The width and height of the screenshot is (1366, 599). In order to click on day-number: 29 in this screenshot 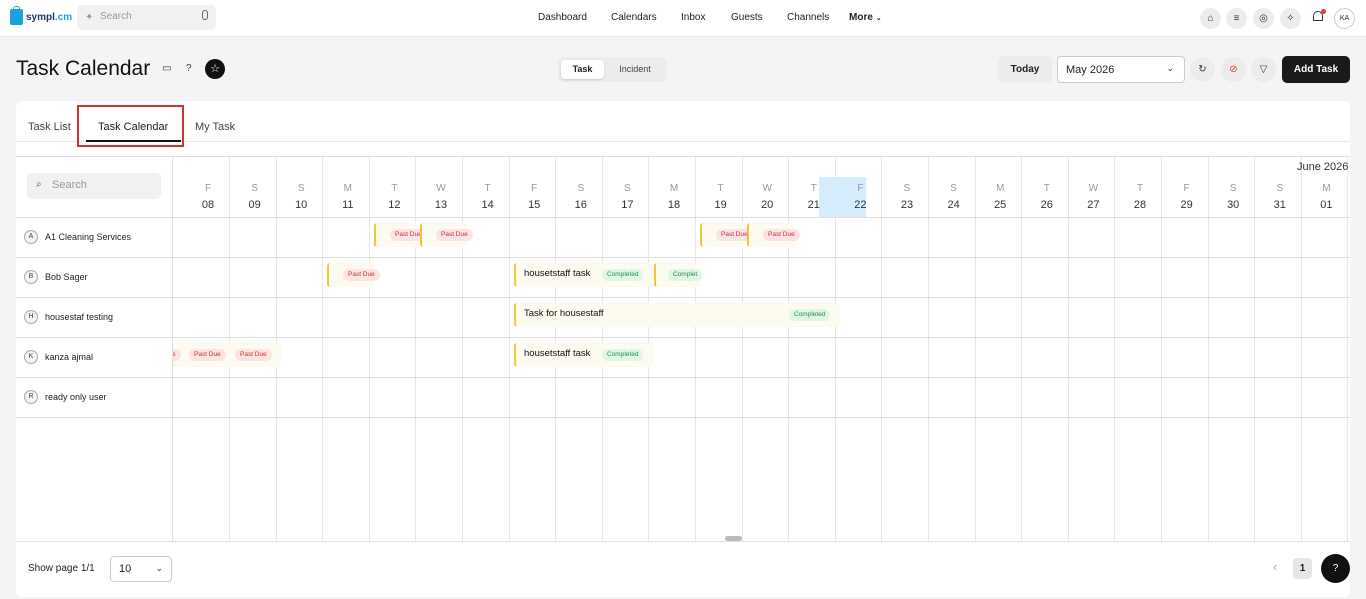, I will do `click(1186, 205)`.